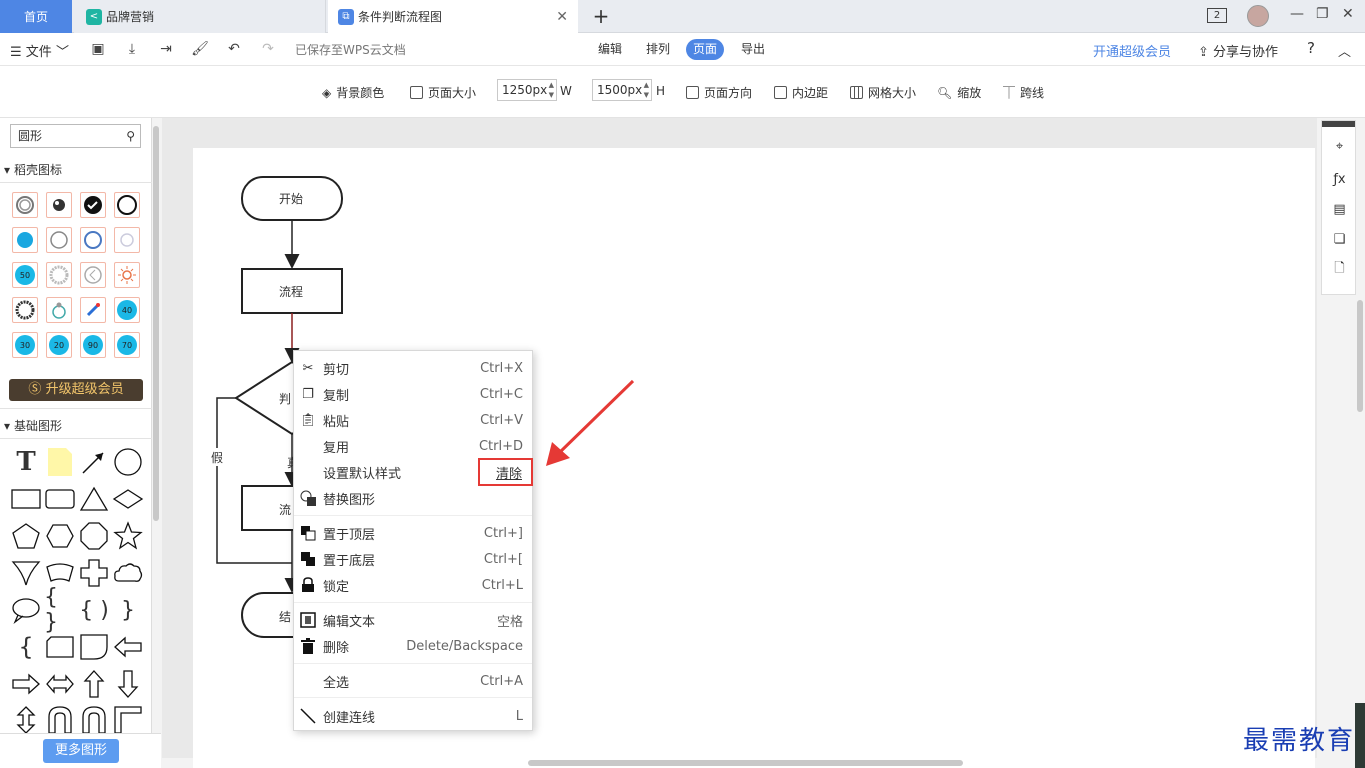  I want to click on more-shapes-button: 更多图形, so click(81, 751).